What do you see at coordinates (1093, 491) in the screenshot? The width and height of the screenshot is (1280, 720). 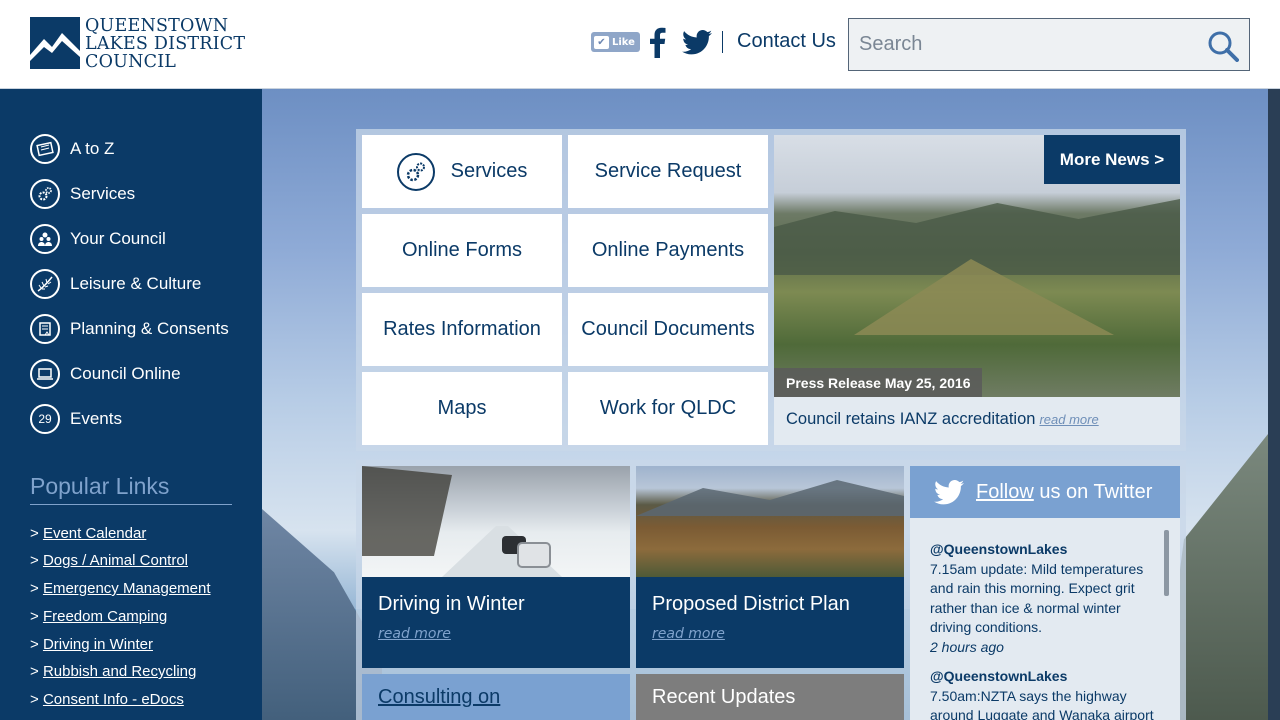 I see `twitter-header-text: us on Twitter` at bounding box center [1093, 491].